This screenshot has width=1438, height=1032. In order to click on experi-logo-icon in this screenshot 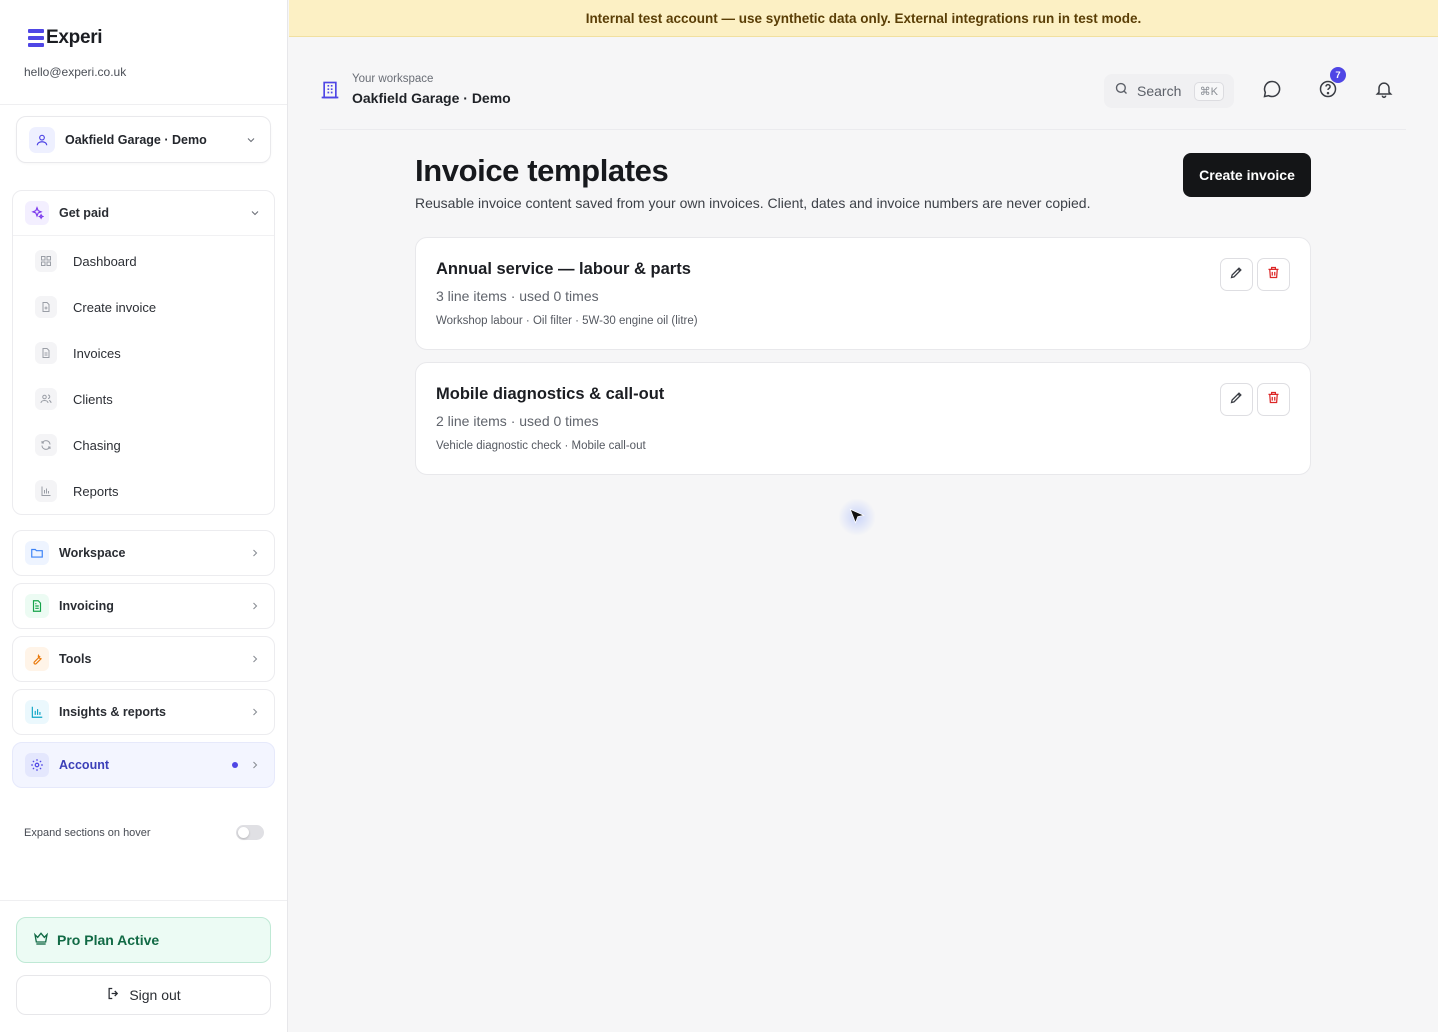, I will do `click(36, 38)`.